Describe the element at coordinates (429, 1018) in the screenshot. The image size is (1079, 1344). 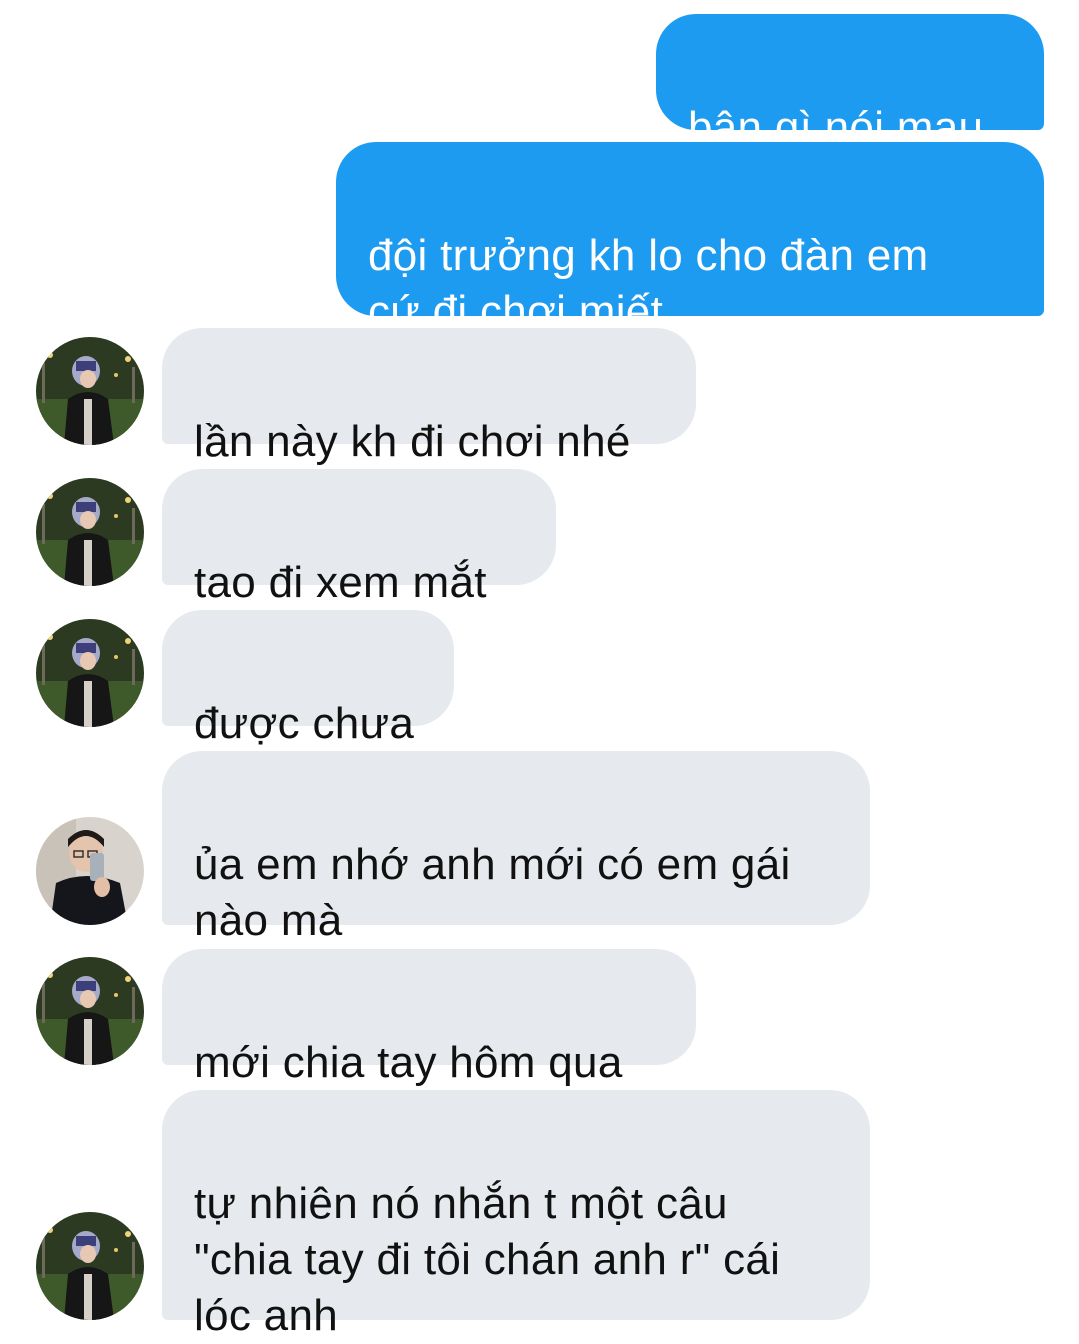
I see `message-bubble-incoming: mới chia tay hôm qua` at that location.